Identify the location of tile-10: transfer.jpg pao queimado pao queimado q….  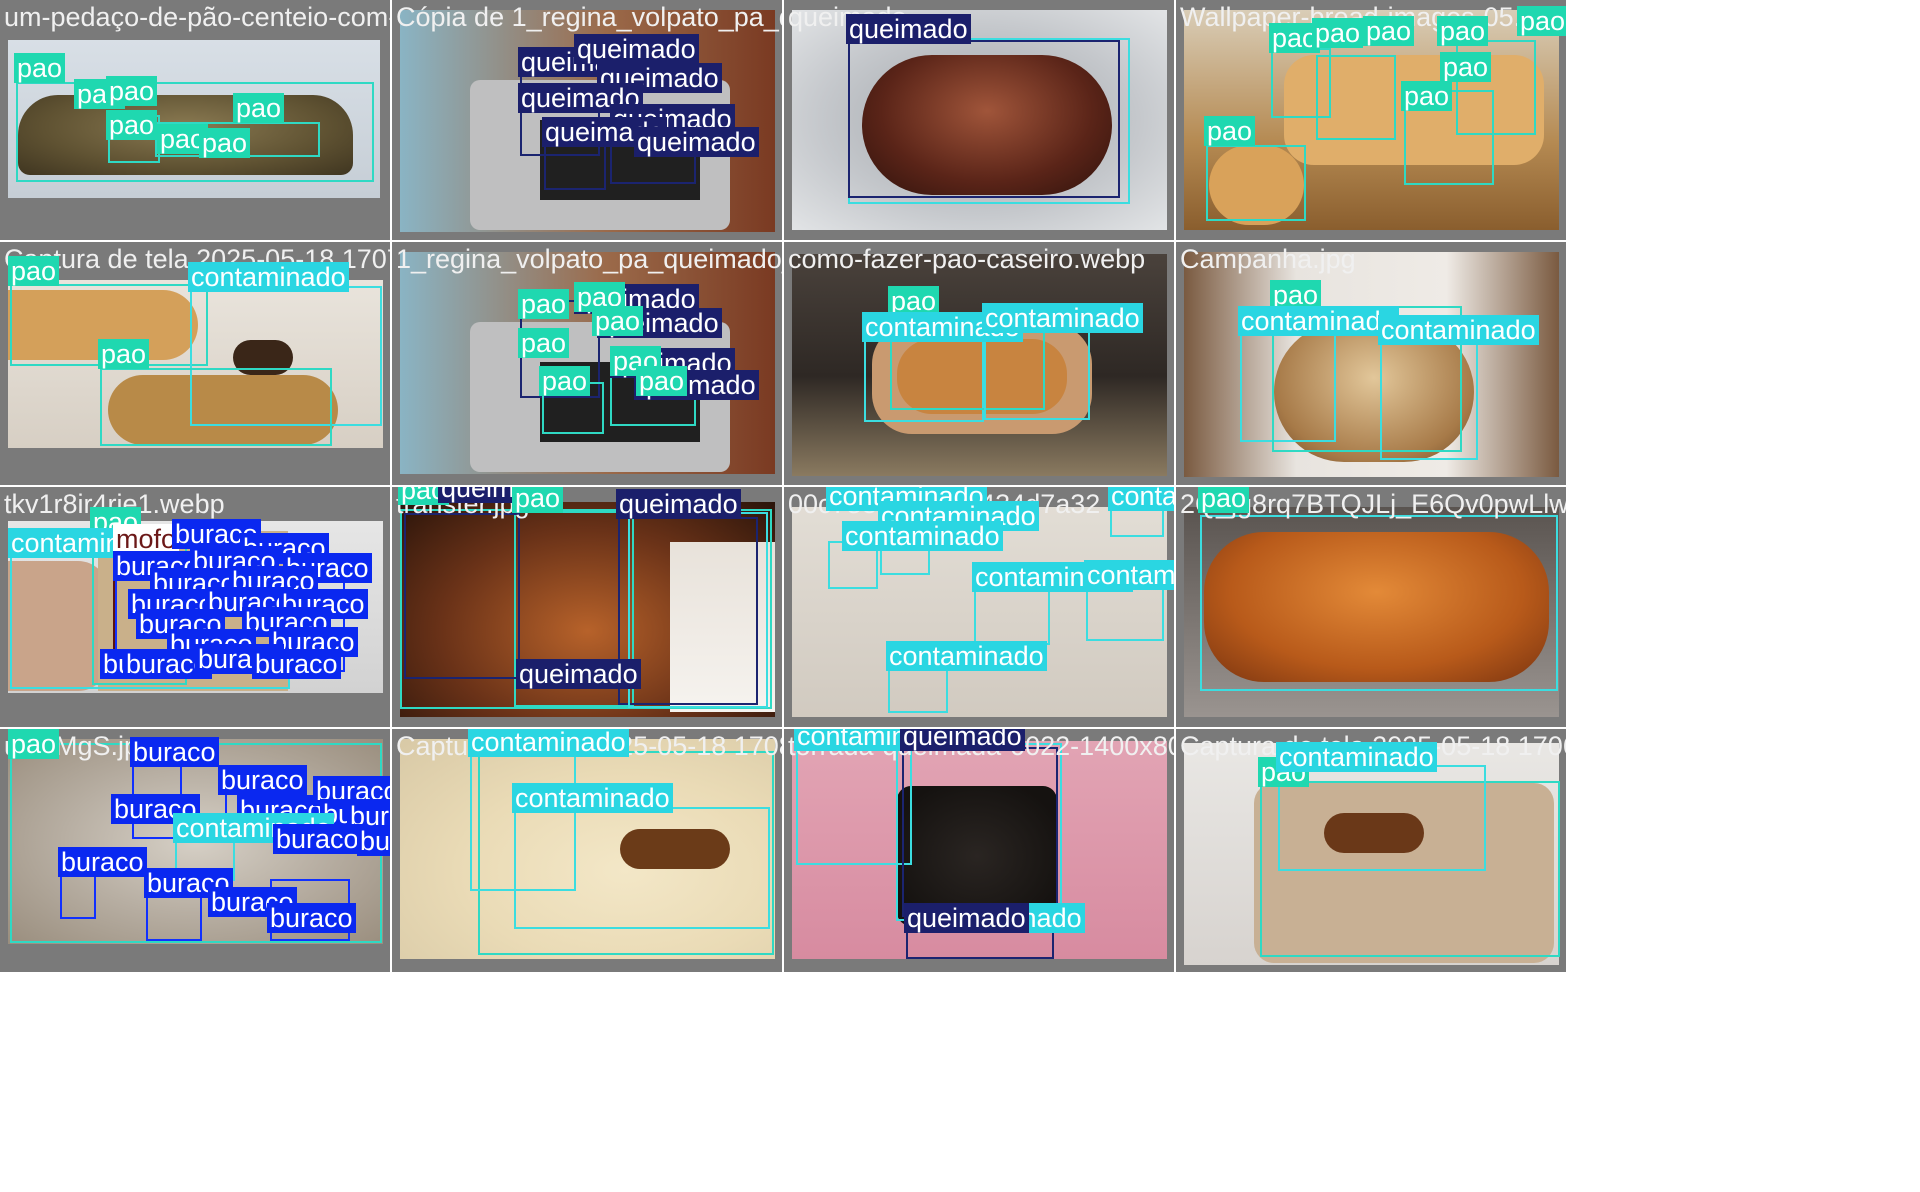
(587, 607).